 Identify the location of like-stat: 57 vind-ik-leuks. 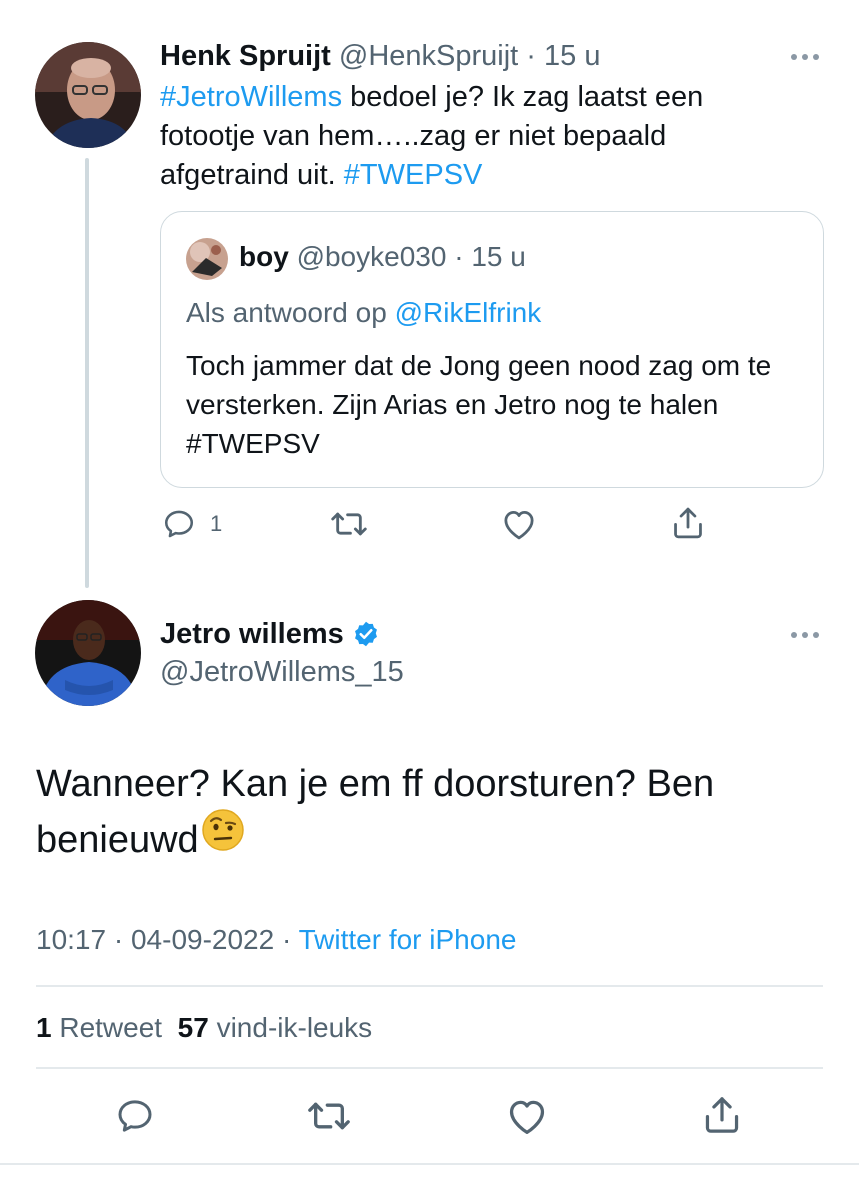
(275, 1027).